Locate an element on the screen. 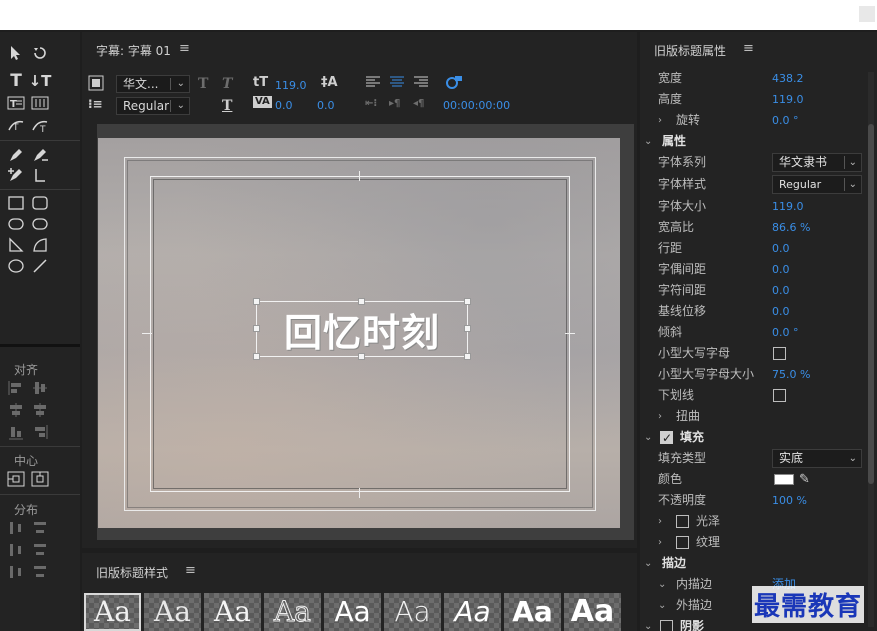 This screenshot has width=877, height=631. fill-color-swatch is located at coordinates (784, 479).